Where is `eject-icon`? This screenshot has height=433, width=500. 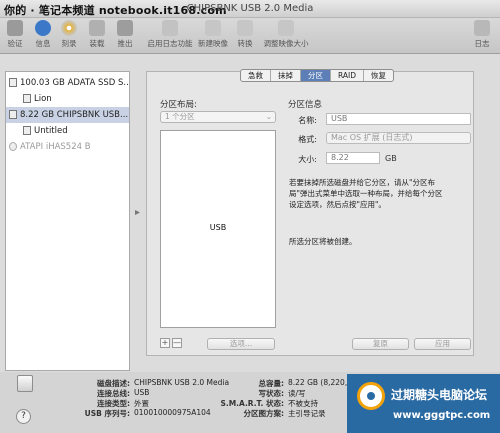 eject-icon is located at coordinates (125, 28).